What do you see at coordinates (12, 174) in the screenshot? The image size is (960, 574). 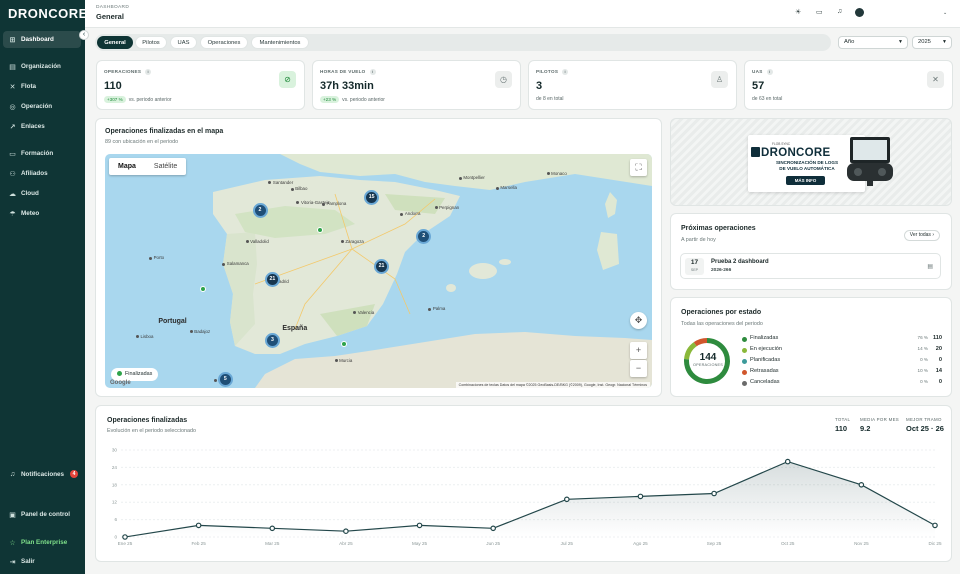 I see `users-icon: ⚇` at bounding box center [12, 174].